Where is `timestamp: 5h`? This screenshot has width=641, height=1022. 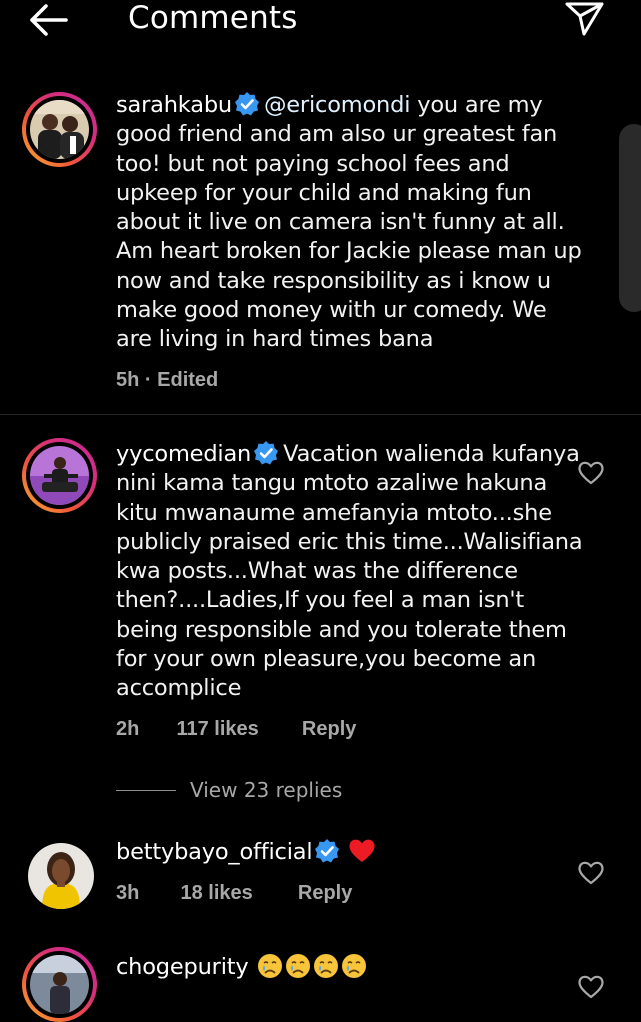
timestamp: 5h is located at coordinates (128, 380).